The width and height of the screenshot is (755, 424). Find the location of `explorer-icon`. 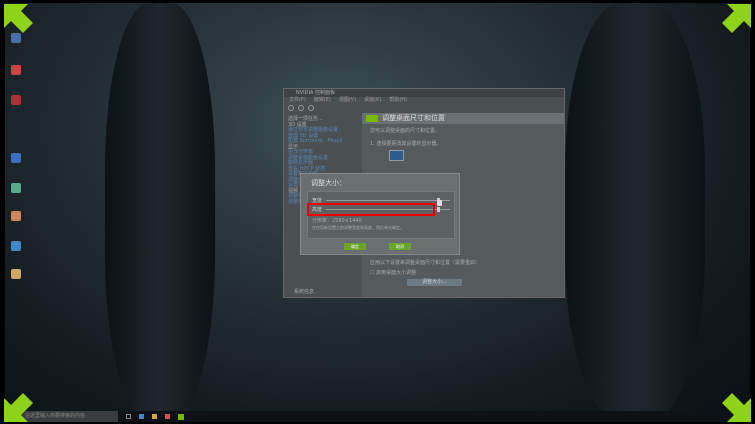

explorer-icon is located at coordinates (154, 416).